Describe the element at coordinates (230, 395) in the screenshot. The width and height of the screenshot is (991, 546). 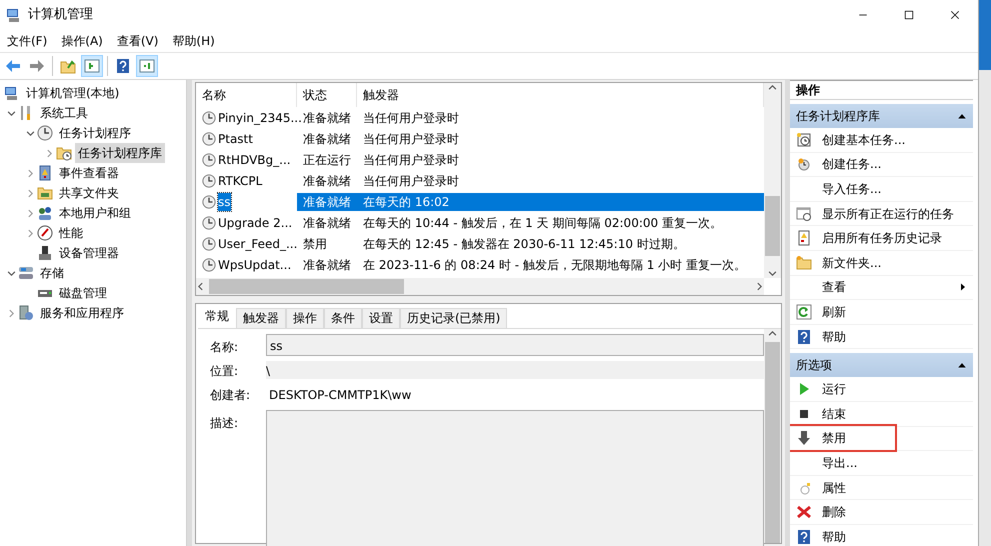
I see `field-label: 创建者:` at that location.